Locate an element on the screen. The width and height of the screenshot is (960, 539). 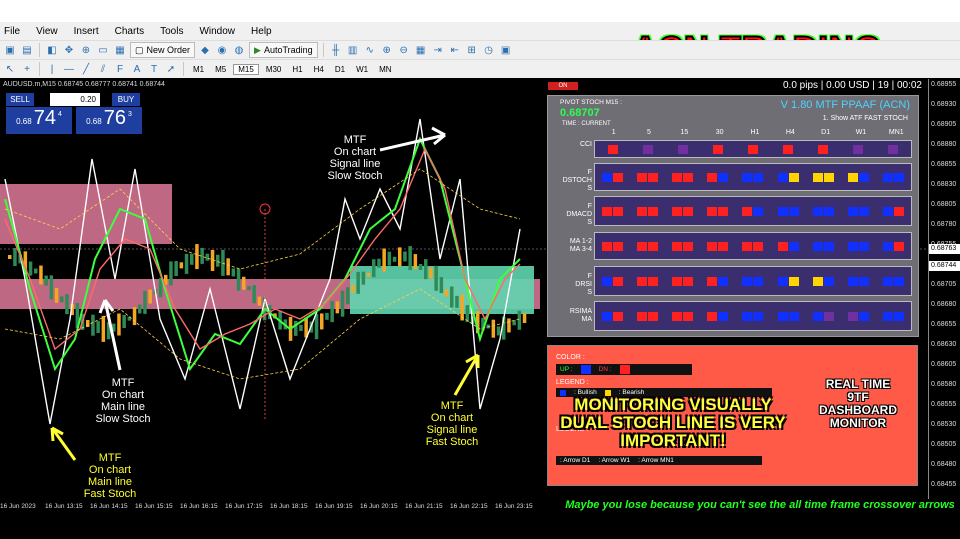
time-tick: 16 Jun 17:15 is located at coordinates (244, 506).